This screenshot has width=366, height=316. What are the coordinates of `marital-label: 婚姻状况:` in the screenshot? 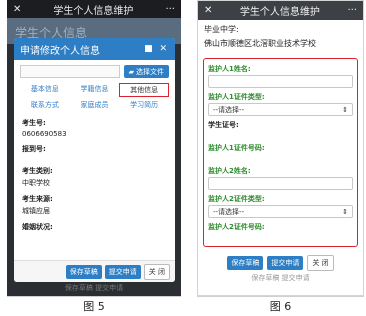 It's located at (37, 227).